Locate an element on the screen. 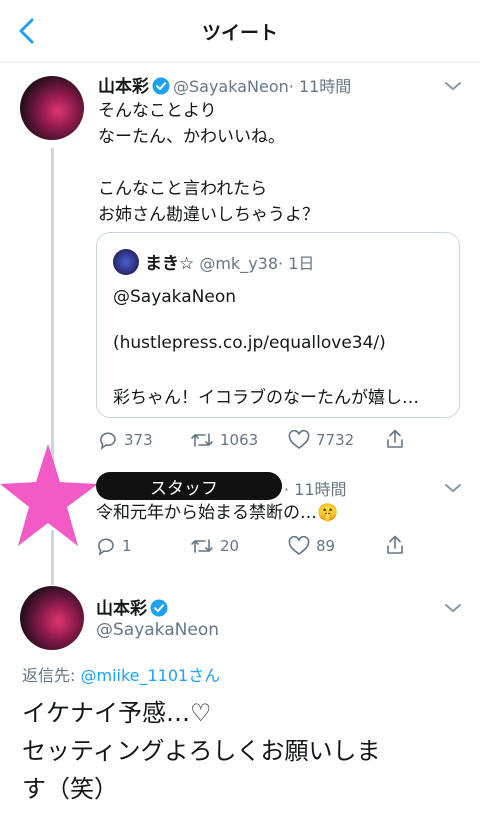 Image resolution: width=480 pixels, height=813 pixels. like-count: 7732 is located at coordinates (335, 440).